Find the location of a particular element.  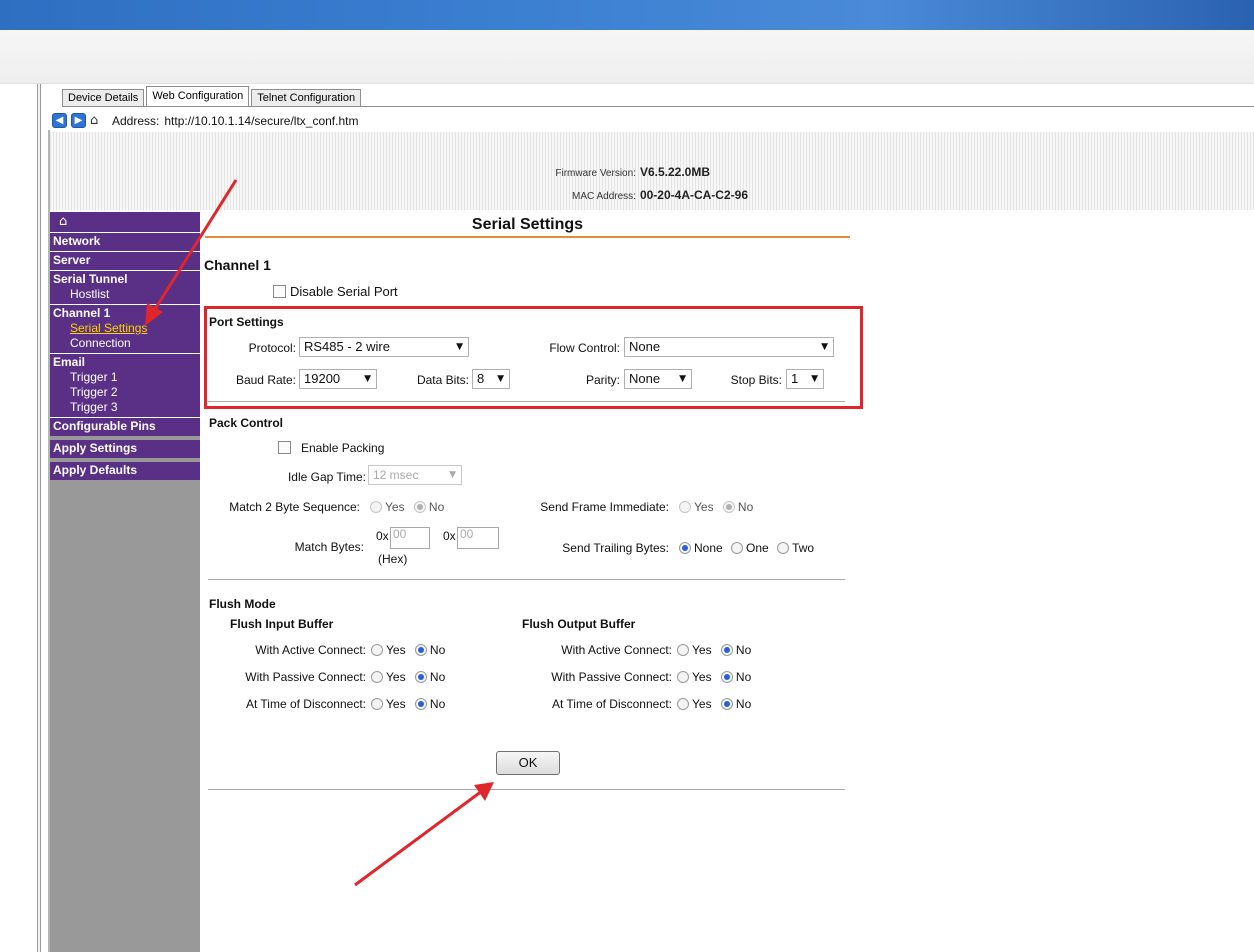

firmware-row: Firmware Version: V6.5.22.0MB is located at coordinates (570, 172).